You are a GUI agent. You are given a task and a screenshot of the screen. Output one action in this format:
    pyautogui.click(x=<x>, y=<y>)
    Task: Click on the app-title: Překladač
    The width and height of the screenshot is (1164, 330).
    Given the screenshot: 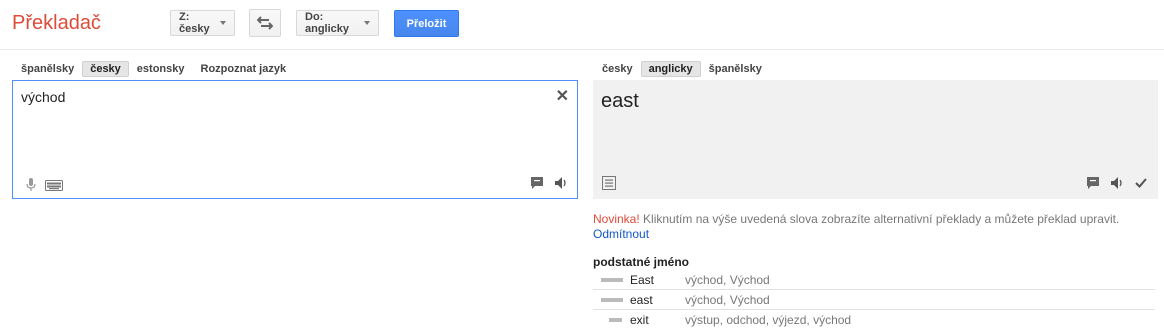 What is the action you would take?
    pyautogui.click(x=56, y=23)
    